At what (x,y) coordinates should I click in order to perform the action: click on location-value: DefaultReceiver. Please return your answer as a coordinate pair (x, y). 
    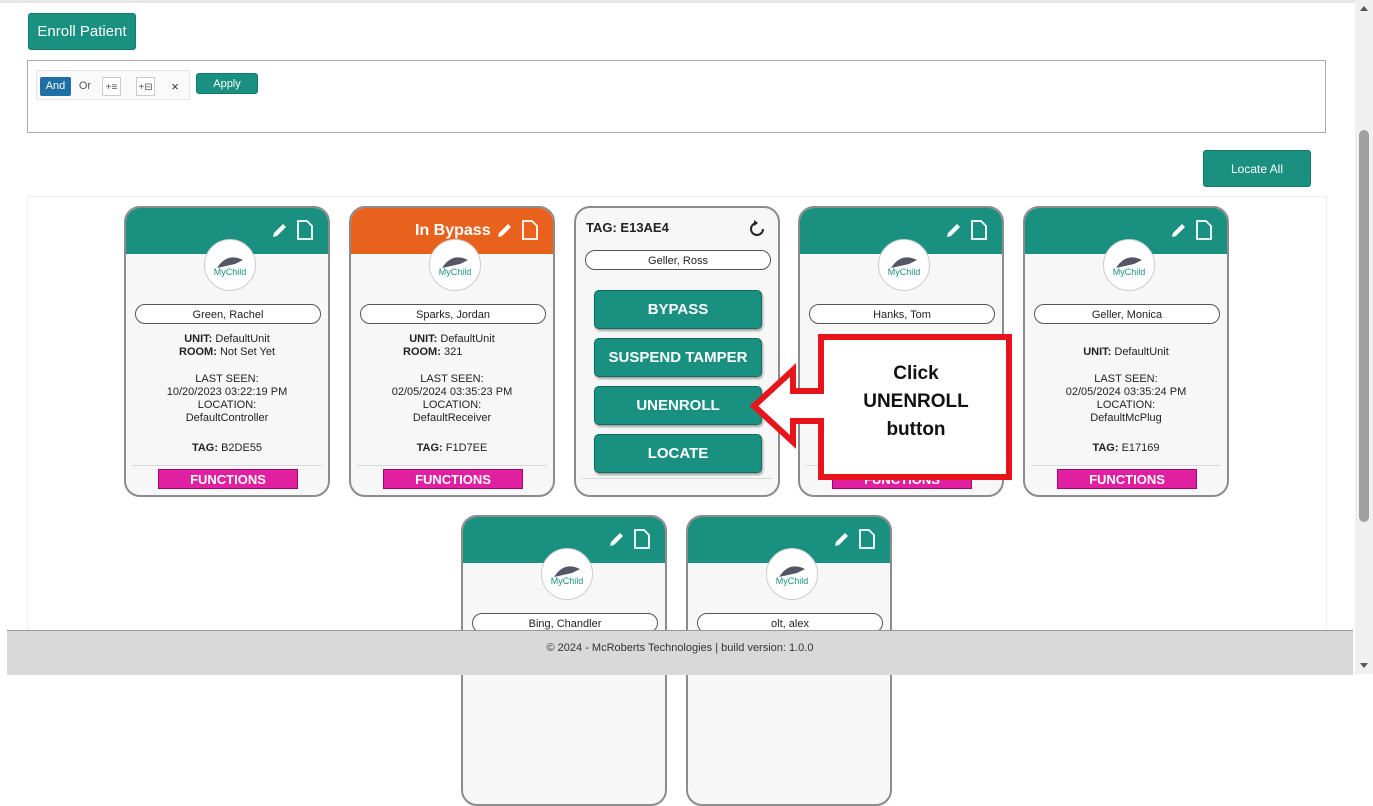
    Looking at the image, I should click on (452, 418).